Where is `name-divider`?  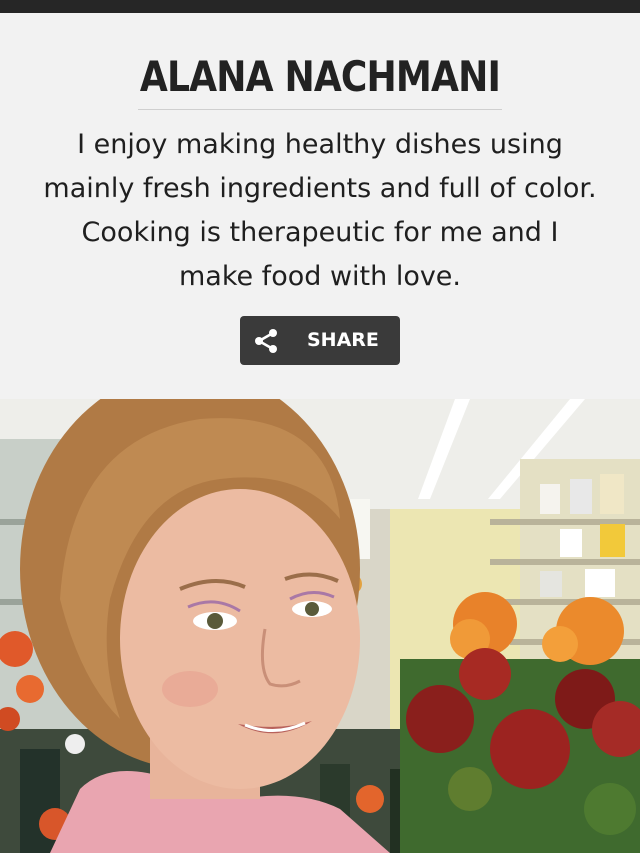
name-divider is located at coordinates (320, 109).